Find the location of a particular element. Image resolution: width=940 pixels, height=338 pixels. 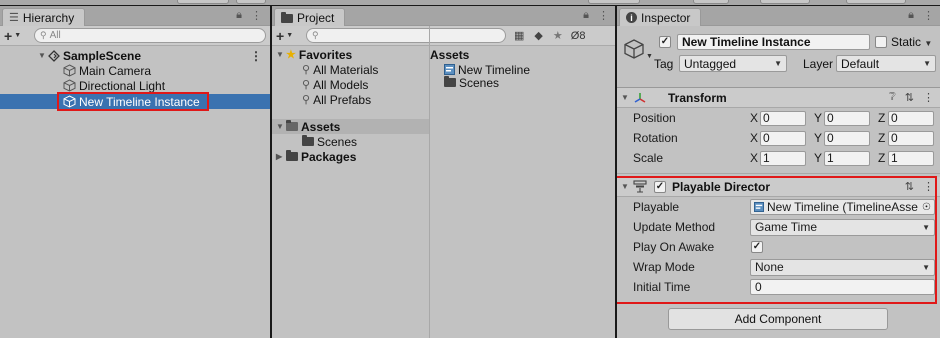

favorites-item: ⚲ All Models is located at coordinates (350, 84).